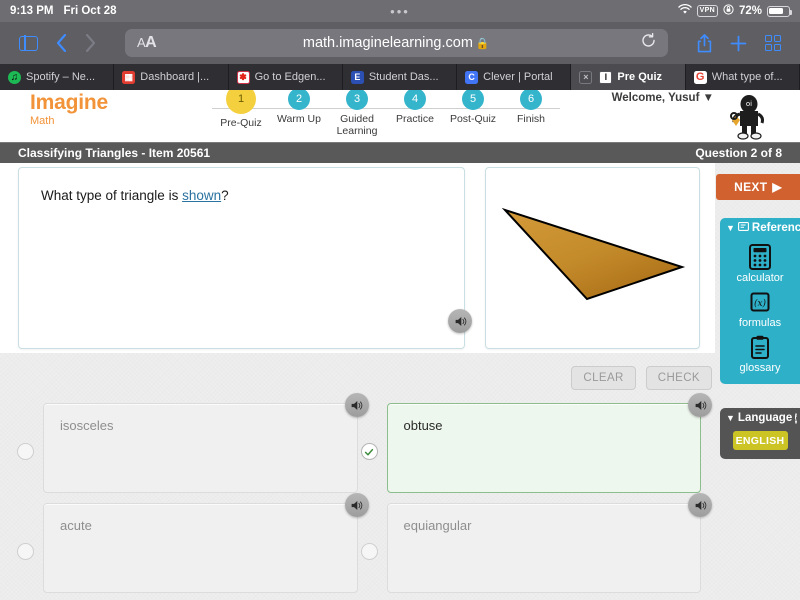 The width and height of the screenshot is (800, 600). I want to click on lock-icon: 🔒, so click(482, 44).